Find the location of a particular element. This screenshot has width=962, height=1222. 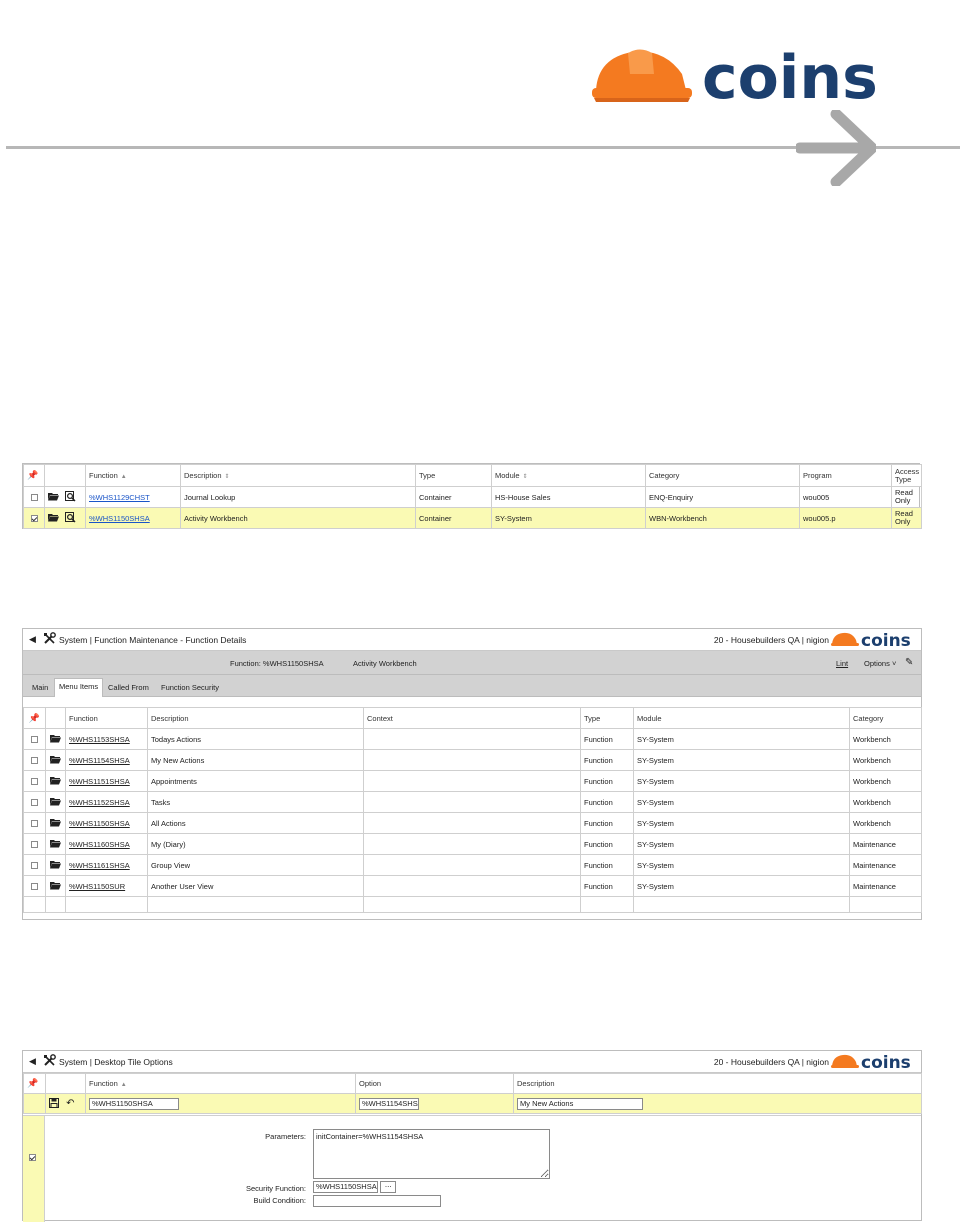

module-column-header: Module ⇕ is located at coordinates (568, 475).